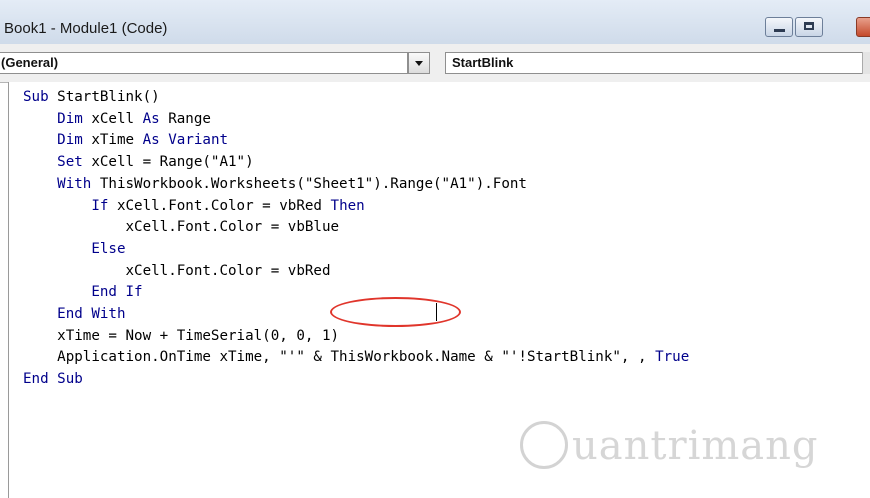  Describe the element at coordinates (53, 379) in the screenshot. I see `keyword-token: End Sub` at that location.